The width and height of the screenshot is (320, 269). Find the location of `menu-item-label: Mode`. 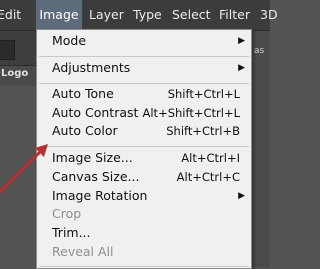

menu-item-label: Mode is located at coordinates (69, 40).